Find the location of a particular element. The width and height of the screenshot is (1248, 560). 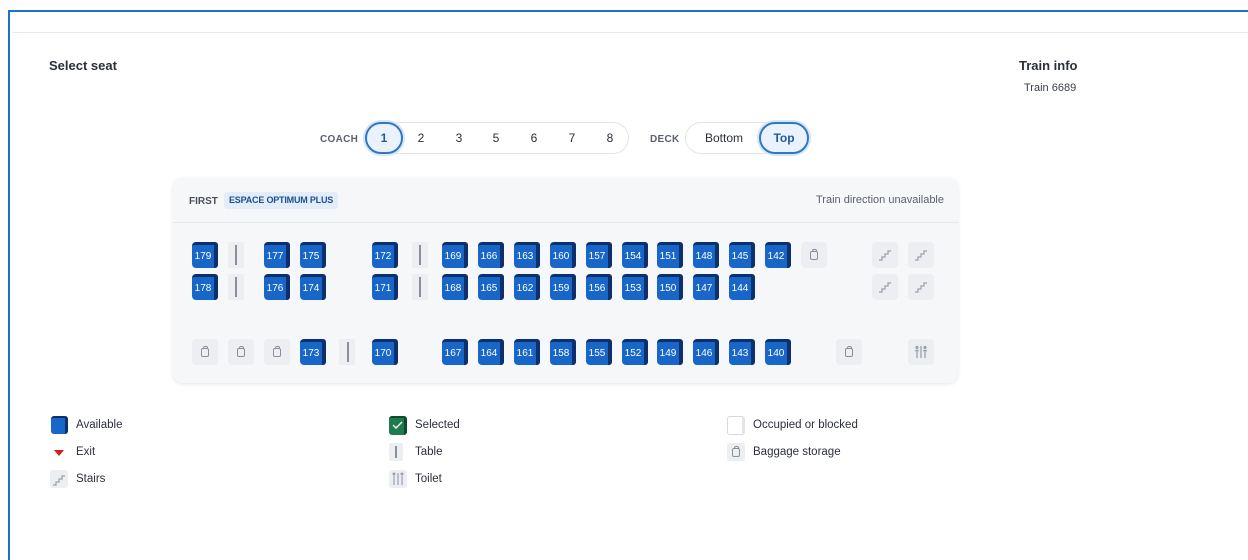

deck-option-bottom: Bottom is located at coordinates (724, 138).